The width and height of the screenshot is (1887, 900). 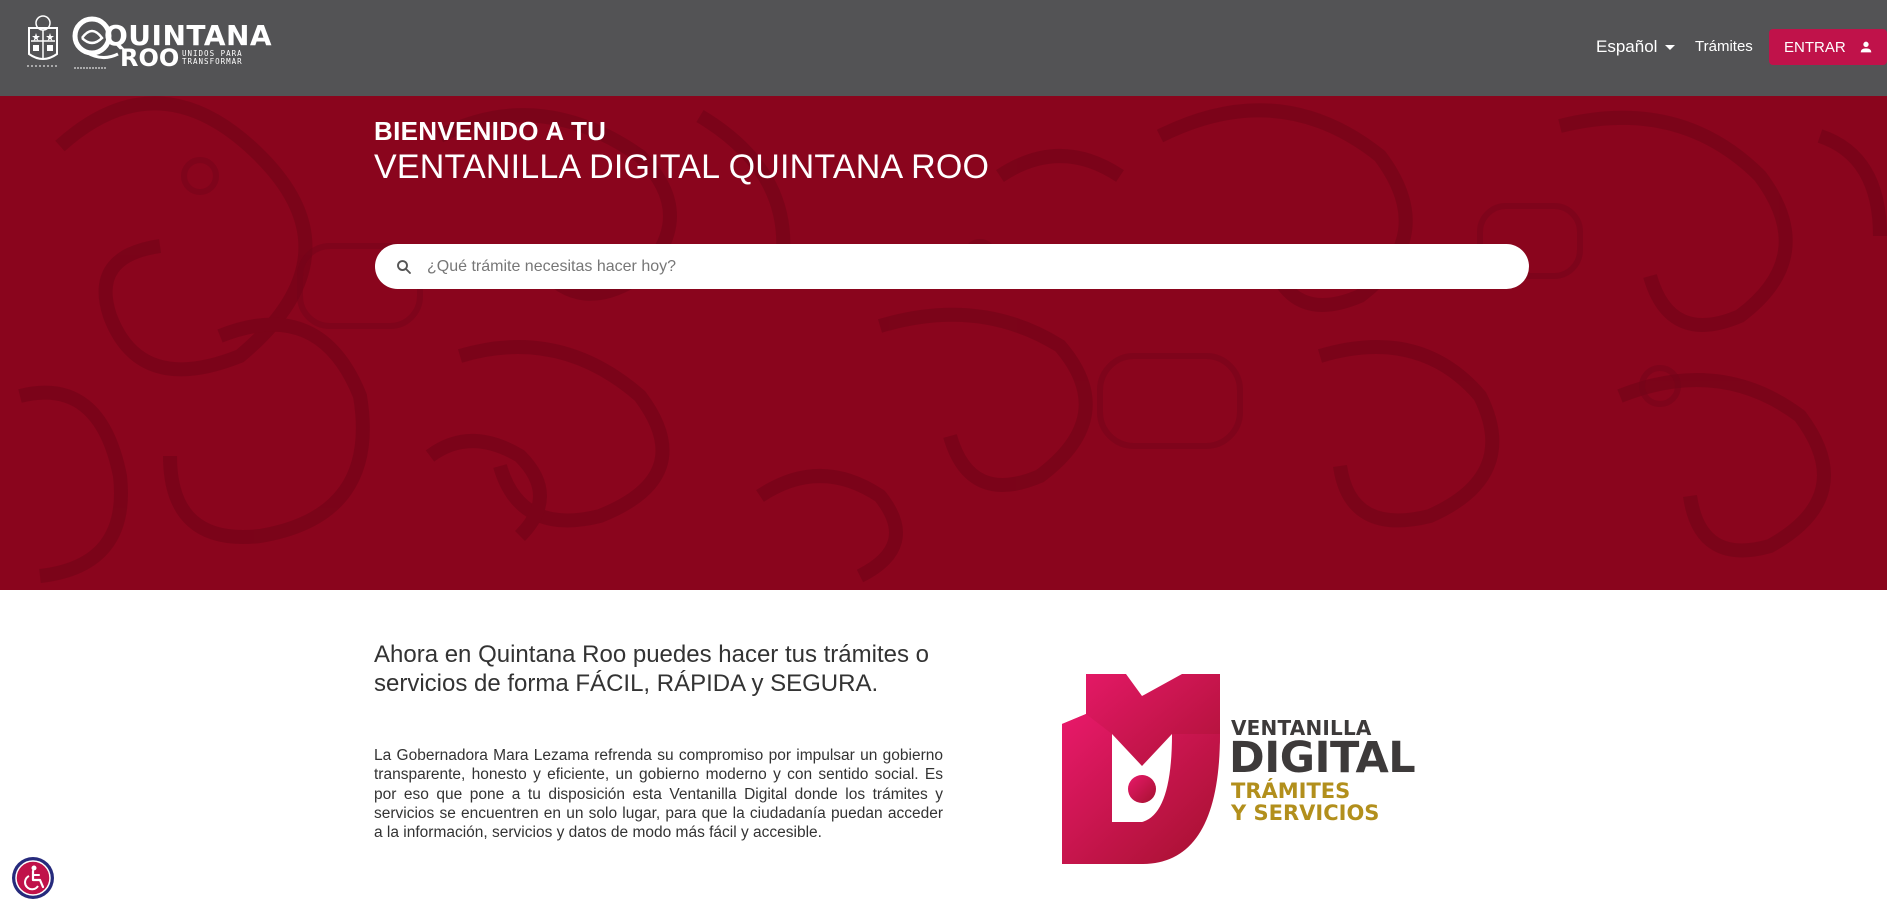 I want to click on state-seal-icon, so click(x=43, y=41).